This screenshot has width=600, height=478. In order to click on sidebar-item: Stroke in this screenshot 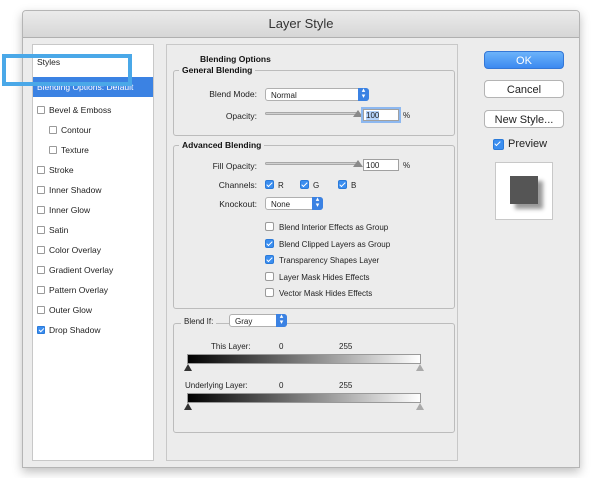, I will do `click(93, 170)`.